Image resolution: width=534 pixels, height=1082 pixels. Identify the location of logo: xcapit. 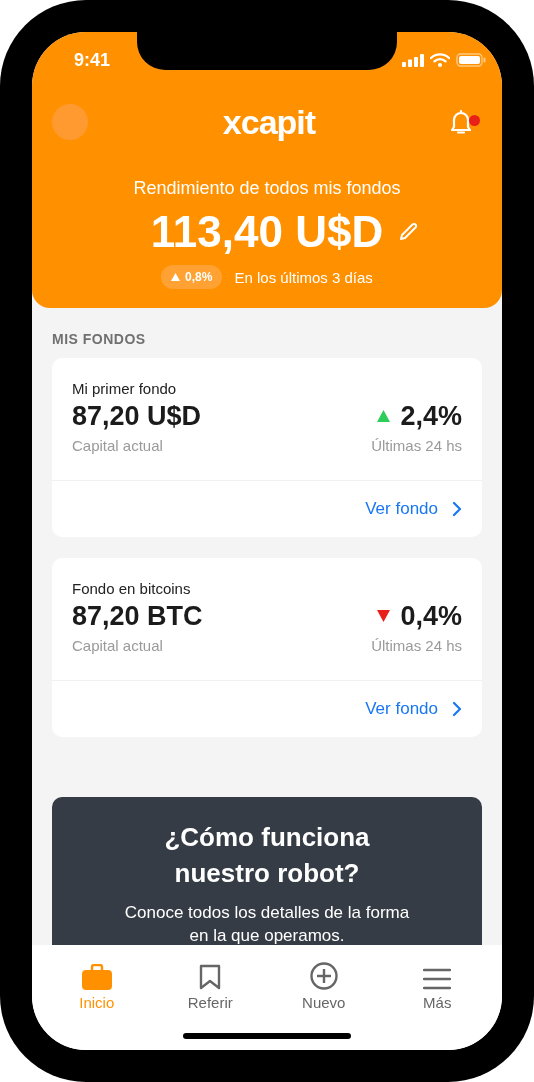
(269, 122).